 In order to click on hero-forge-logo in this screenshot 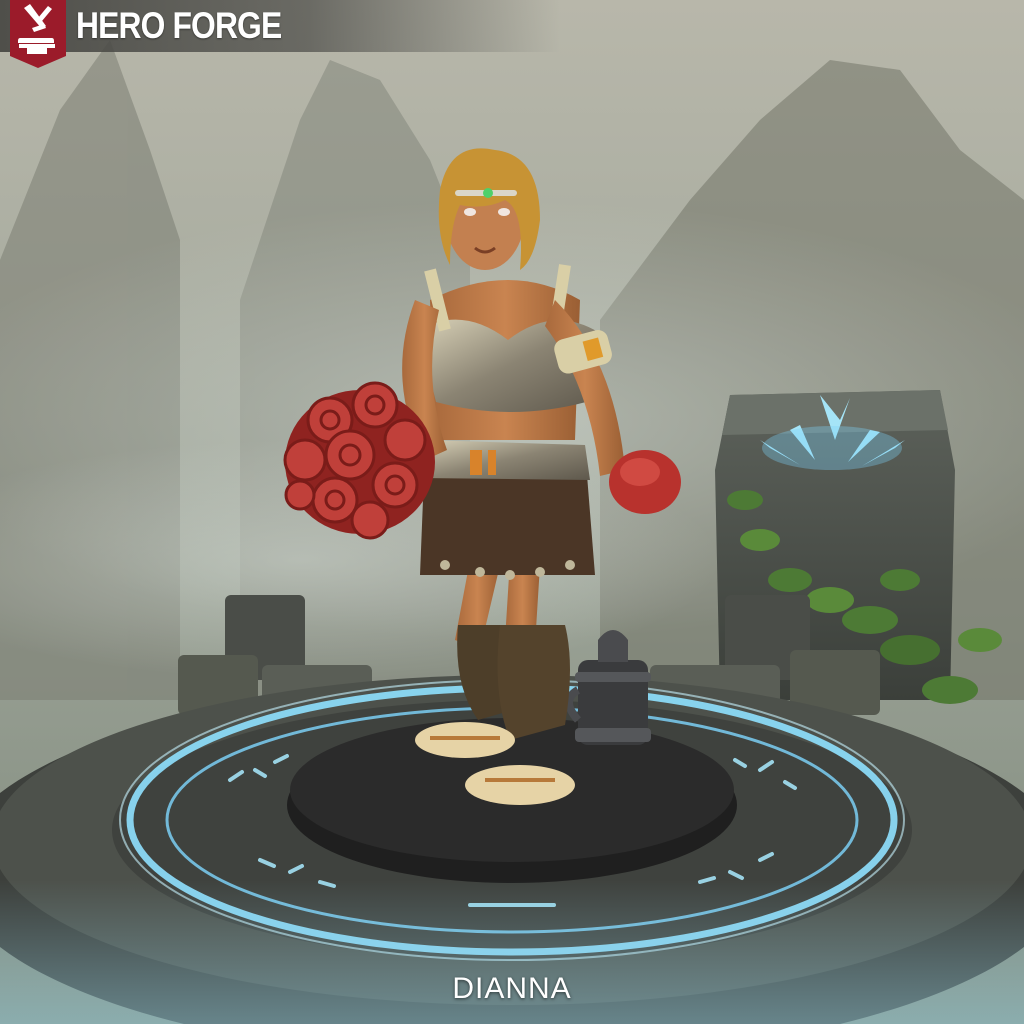, I will do `click(38, 34)`.